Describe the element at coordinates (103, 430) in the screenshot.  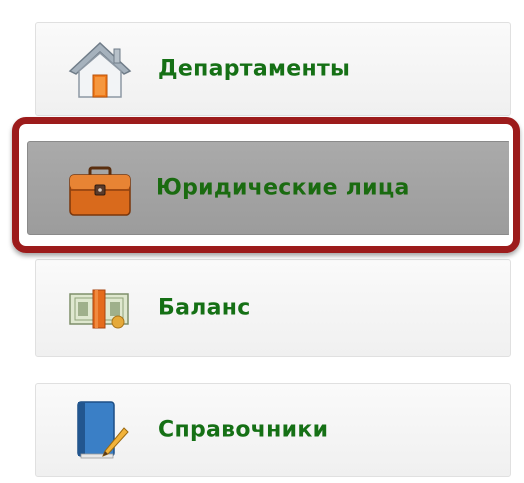
I see `book-pen-icon` at that location.